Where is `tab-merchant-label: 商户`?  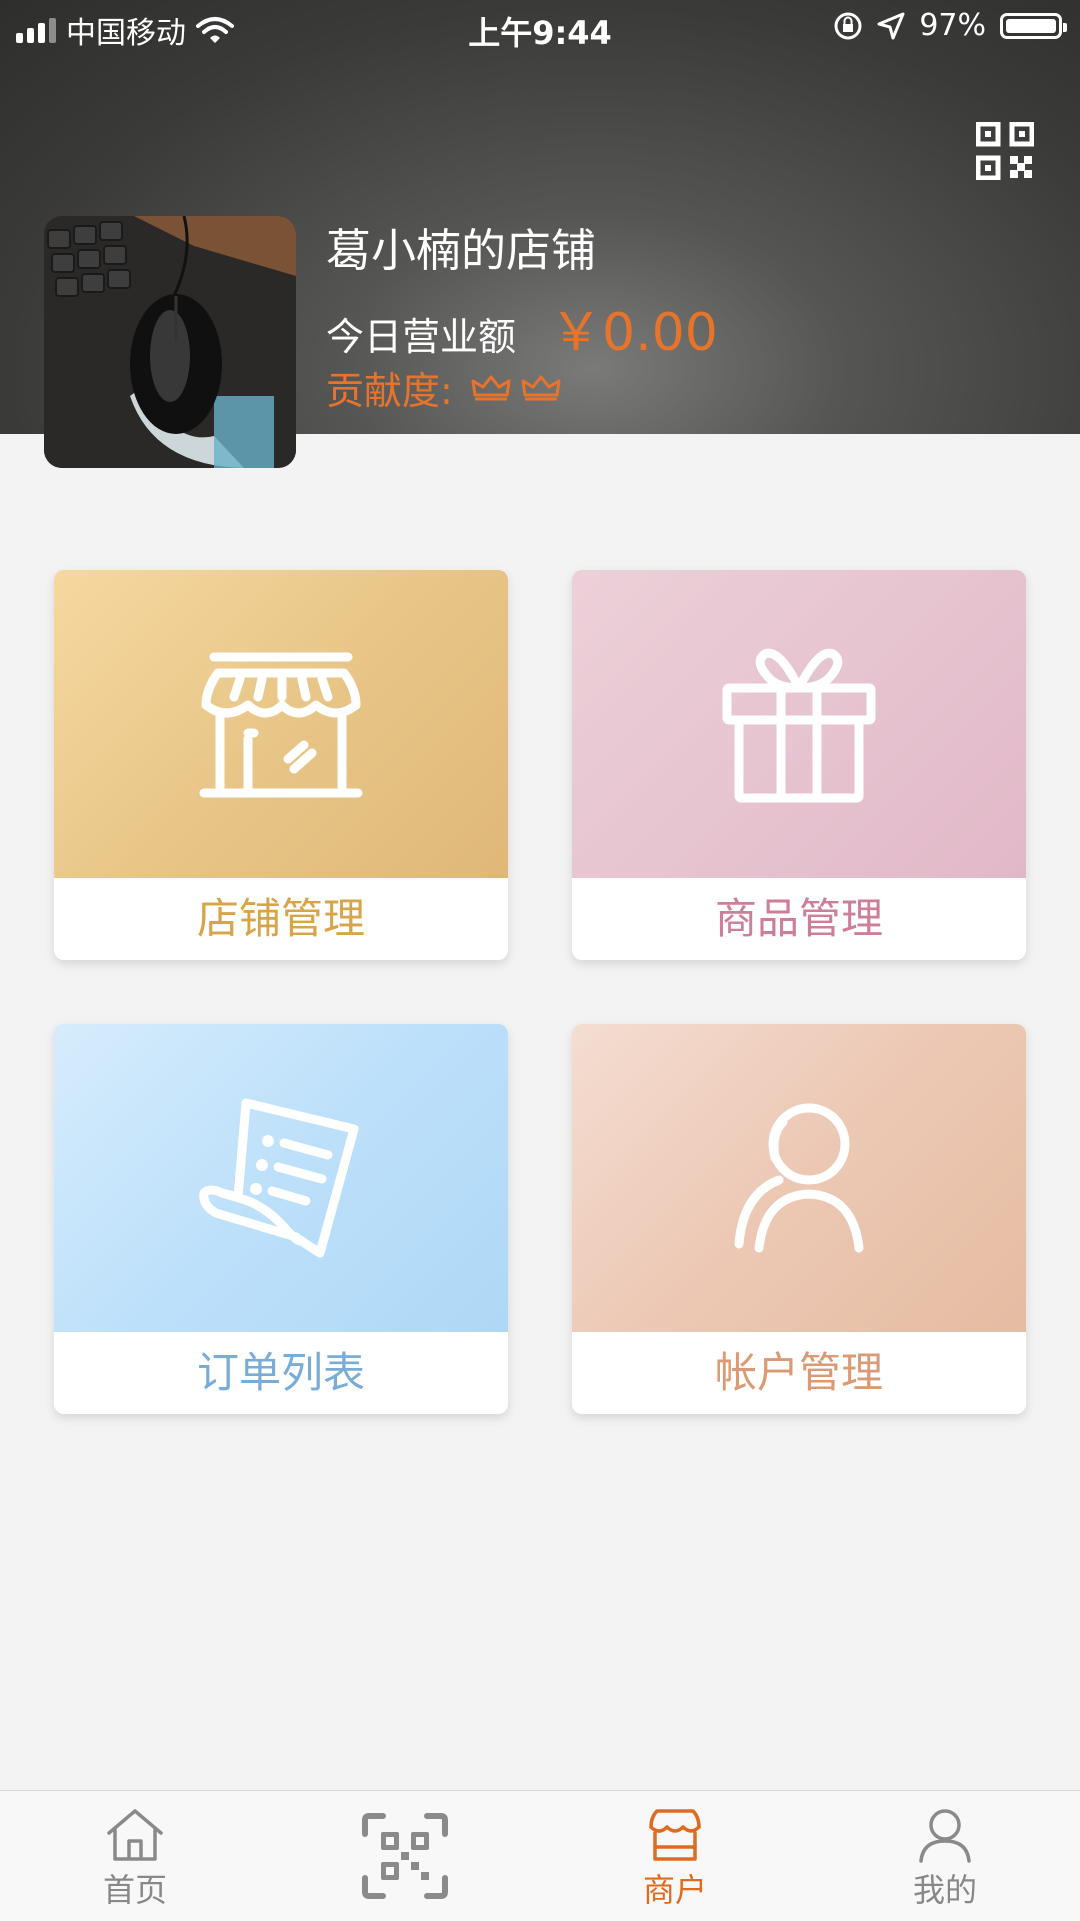
tab-merchant-label: 商户 is located at coordinates (674, 1890).